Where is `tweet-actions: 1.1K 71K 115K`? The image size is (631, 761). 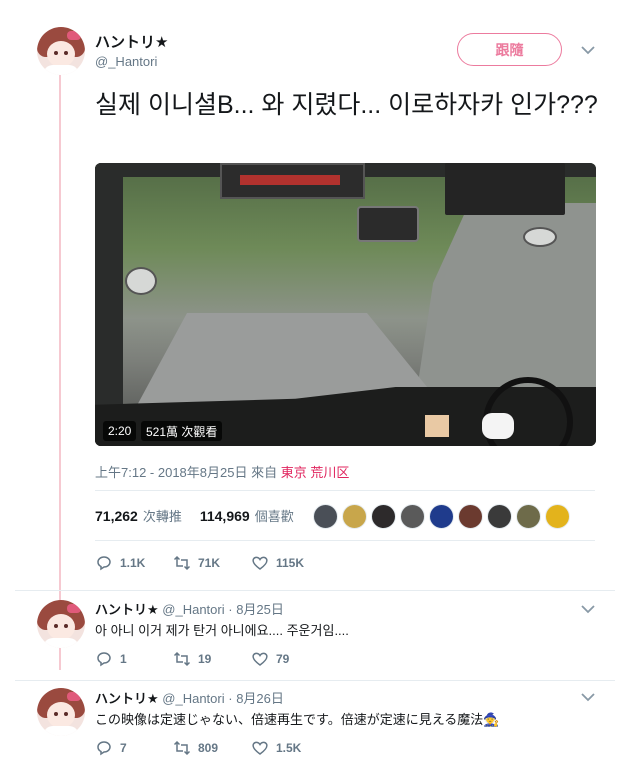 tweet-actions: 1.1K 71K 115K is located at coordinates (212, 563).